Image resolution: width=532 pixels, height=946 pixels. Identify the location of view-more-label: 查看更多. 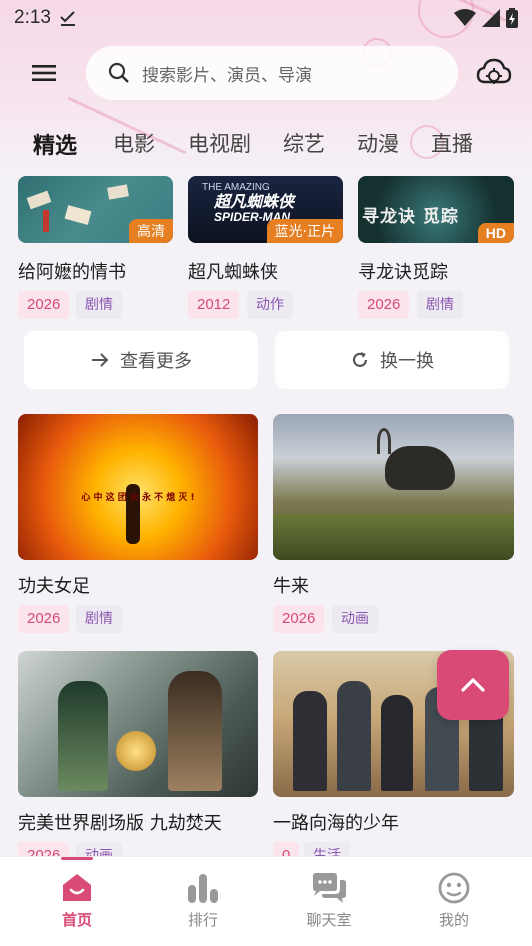
(156, 361).